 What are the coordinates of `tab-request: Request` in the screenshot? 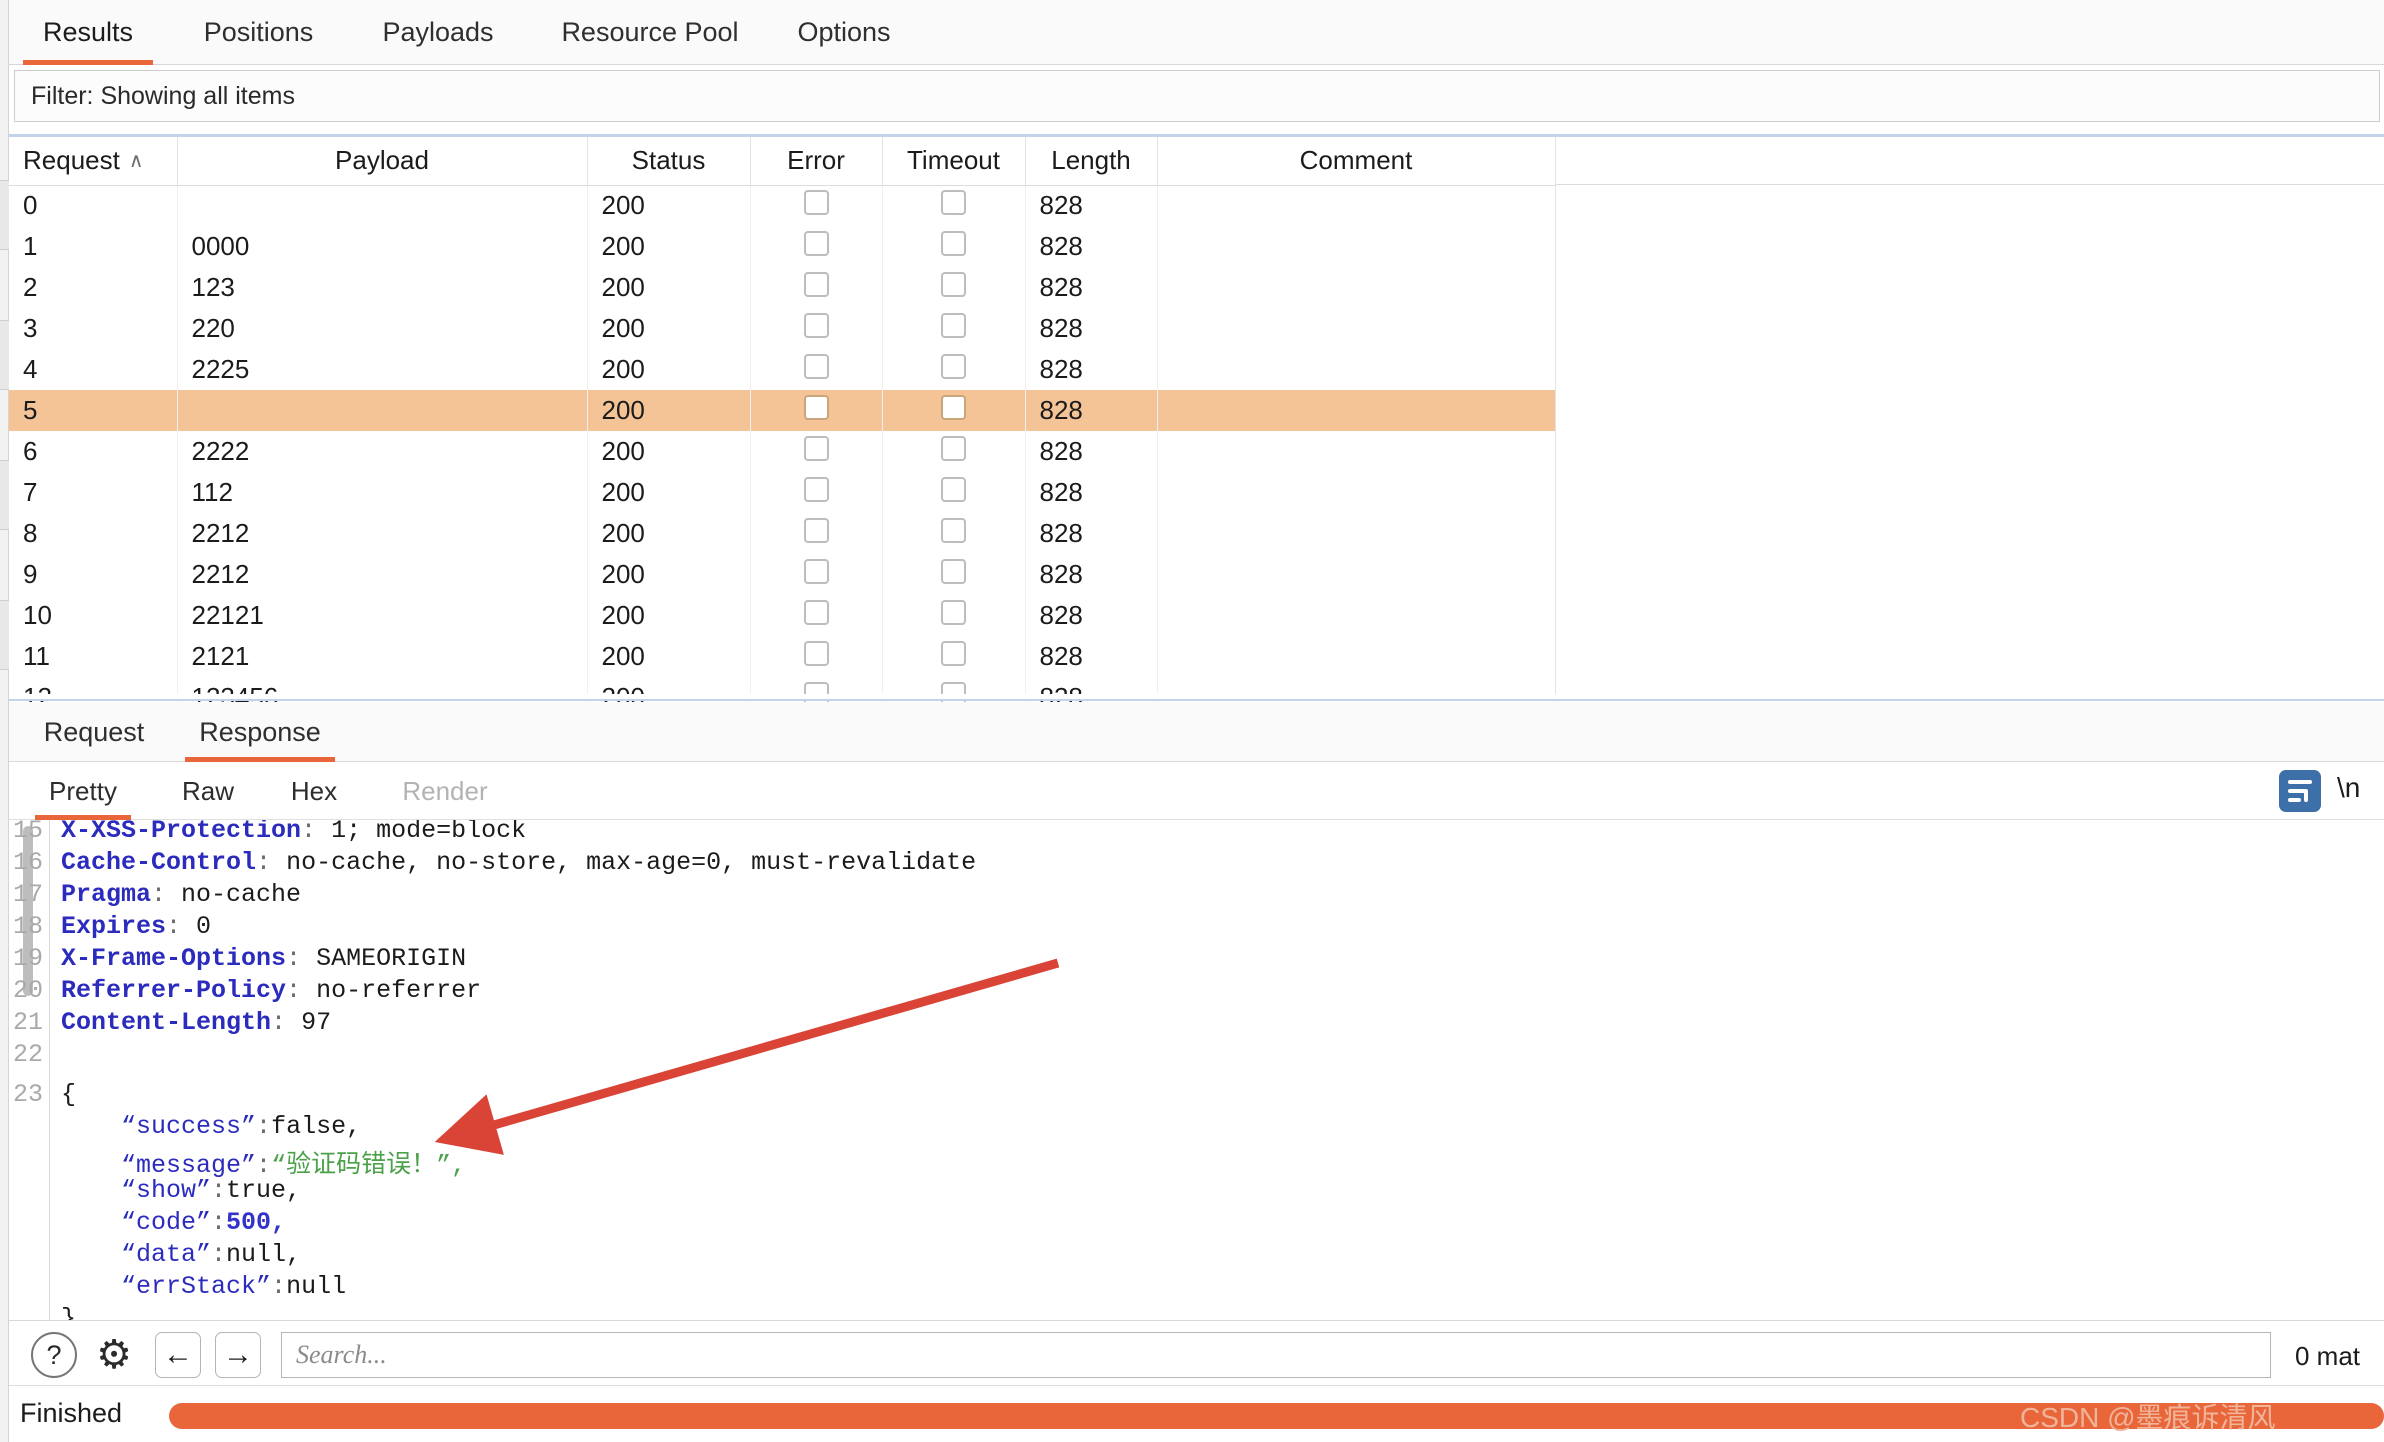 It's located at (94, 732).